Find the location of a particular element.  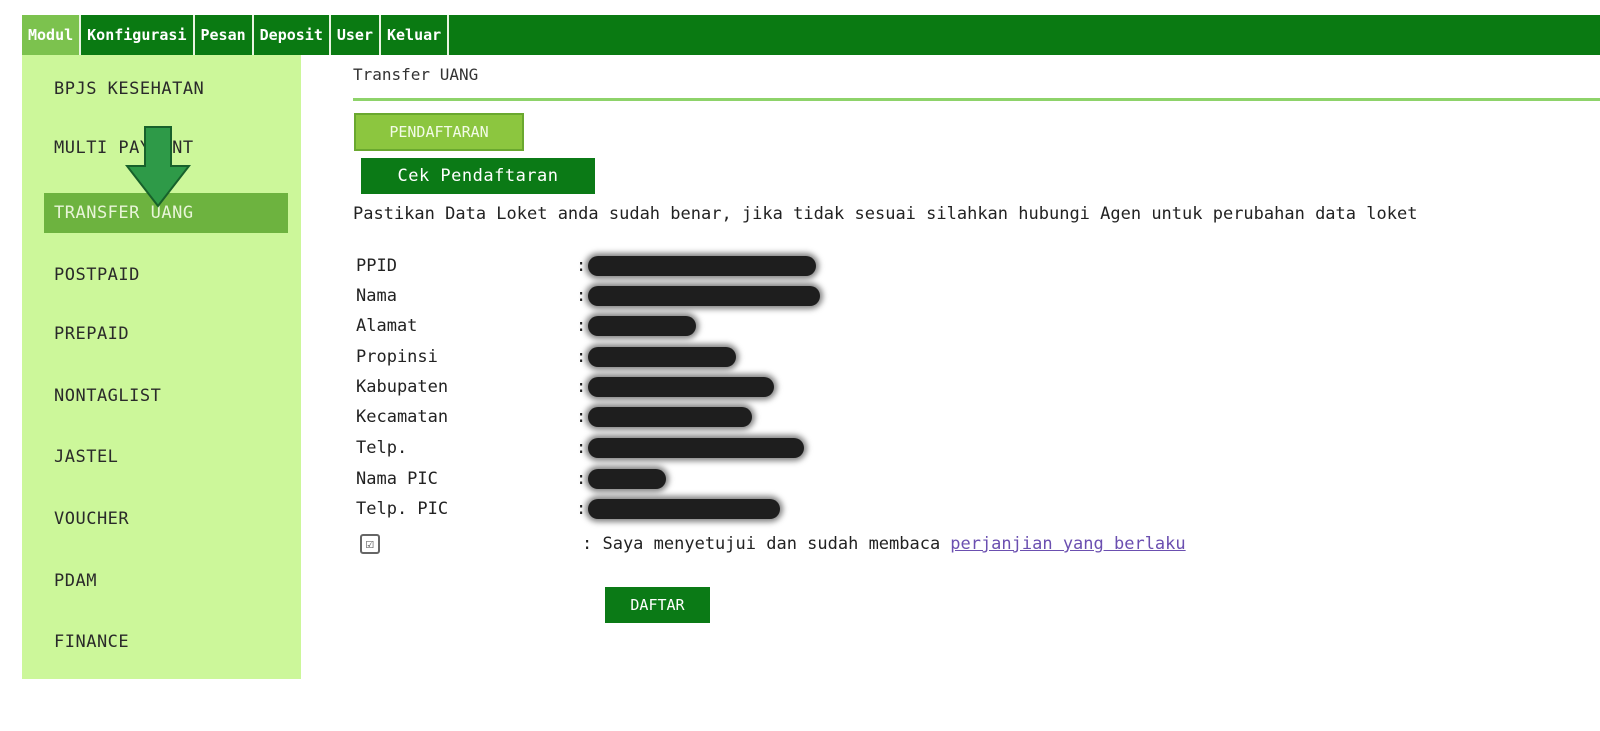

field-label: Kabupaten is located at coordinates (402, 387).